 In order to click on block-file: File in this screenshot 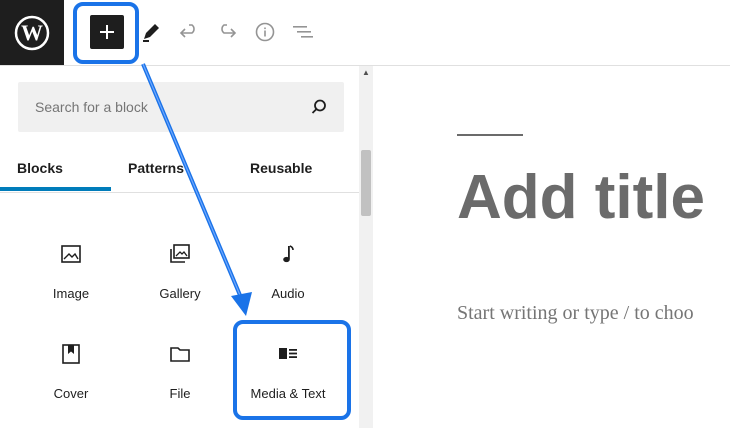, I will do `click(180, 370)`.